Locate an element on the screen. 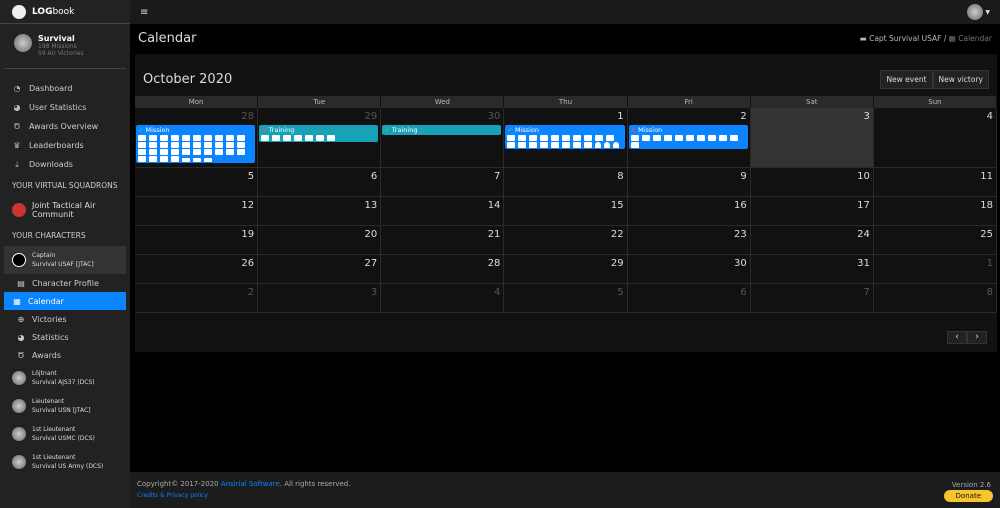 This screenshot has width=1000, height=508. calendar-day: 31 is located at coordinates (812, 269).